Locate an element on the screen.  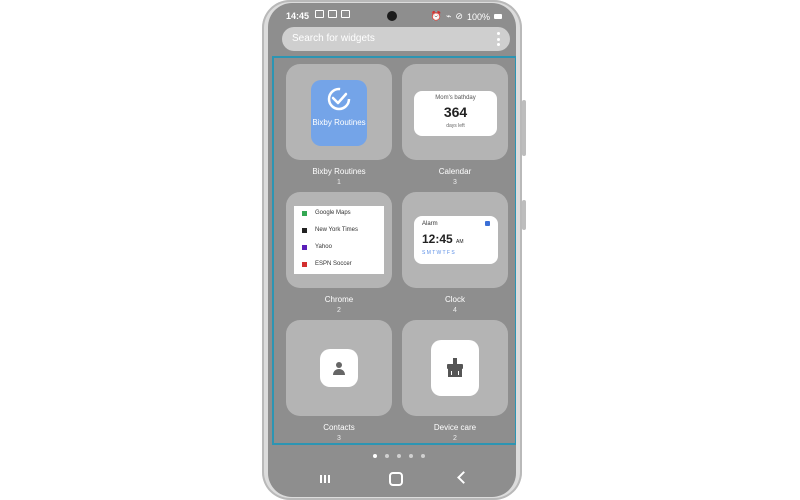
more-options-icon is located at coordinates (498, 39).